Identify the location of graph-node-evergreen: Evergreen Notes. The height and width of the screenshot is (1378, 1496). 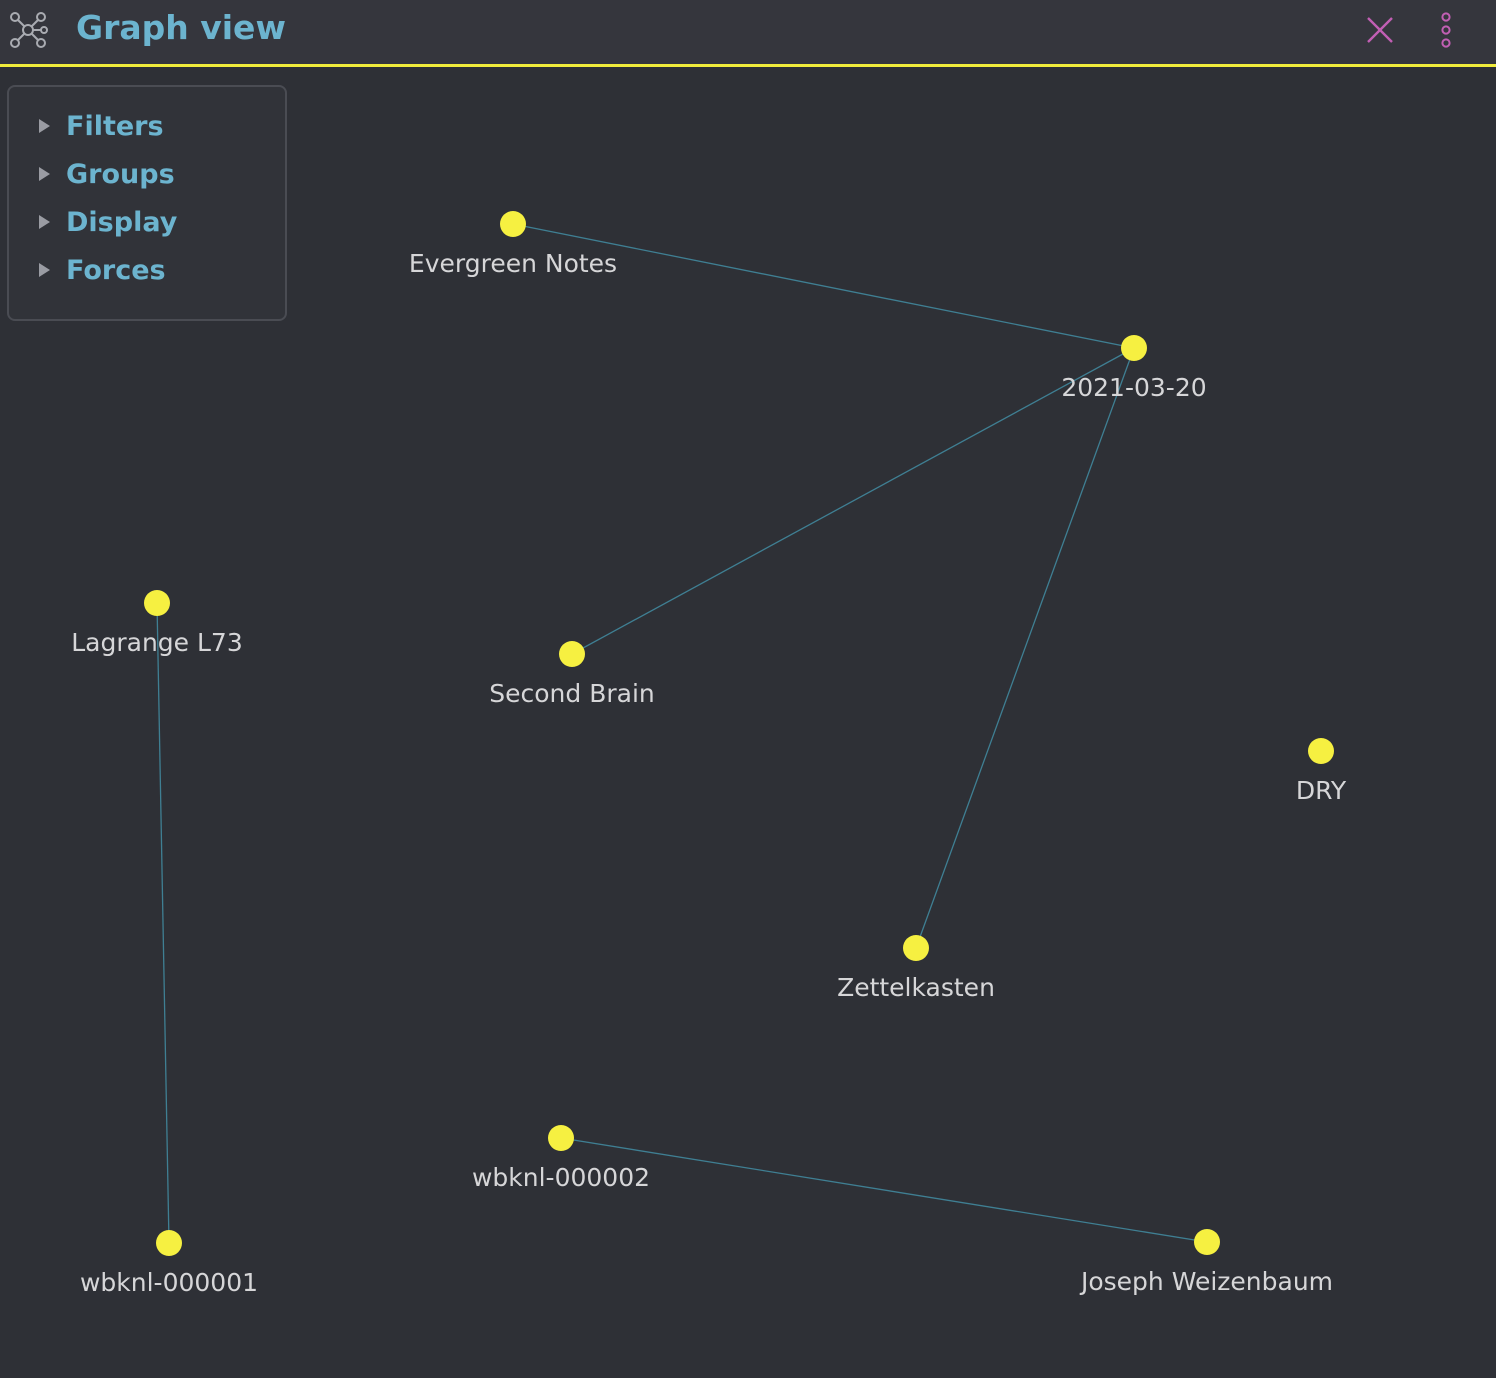
(513, 244).